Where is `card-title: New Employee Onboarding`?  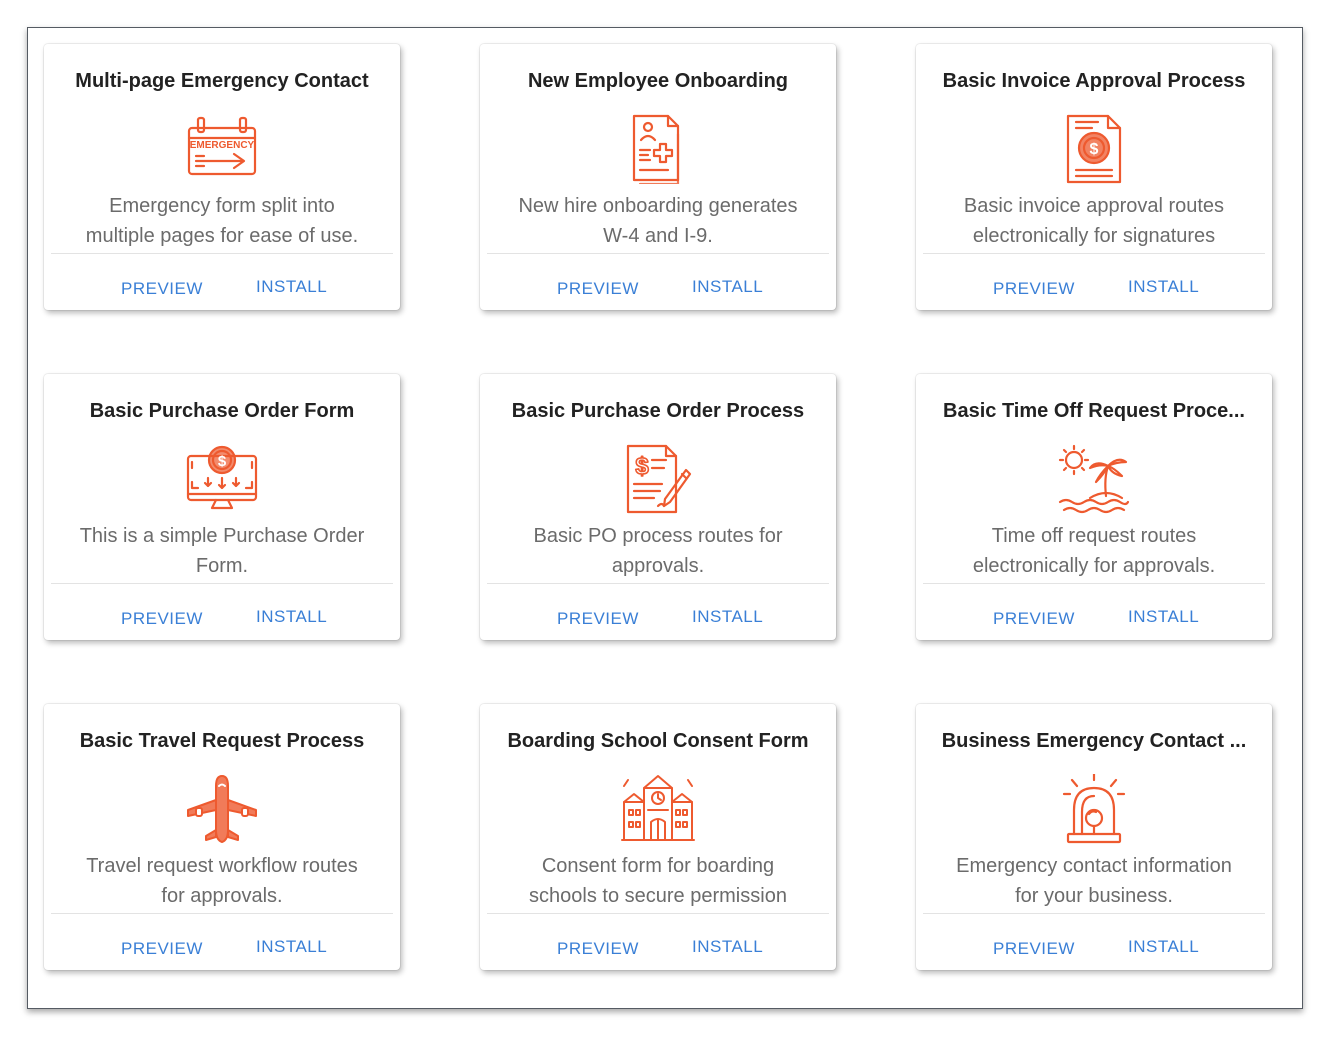
card-title: New Employee Onboarding is located at coordinates (658, 81).